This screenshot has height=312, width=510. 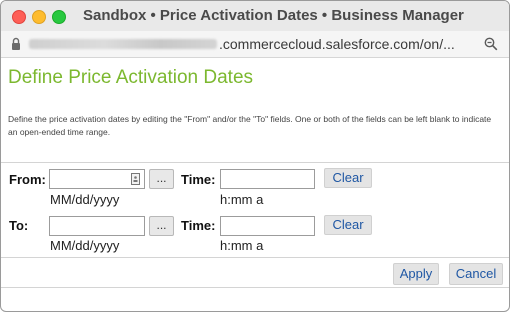 What do you see at coordinates (97, 179) in the screenshot?
I see `from-date-input` at bounding box center [97, 179].